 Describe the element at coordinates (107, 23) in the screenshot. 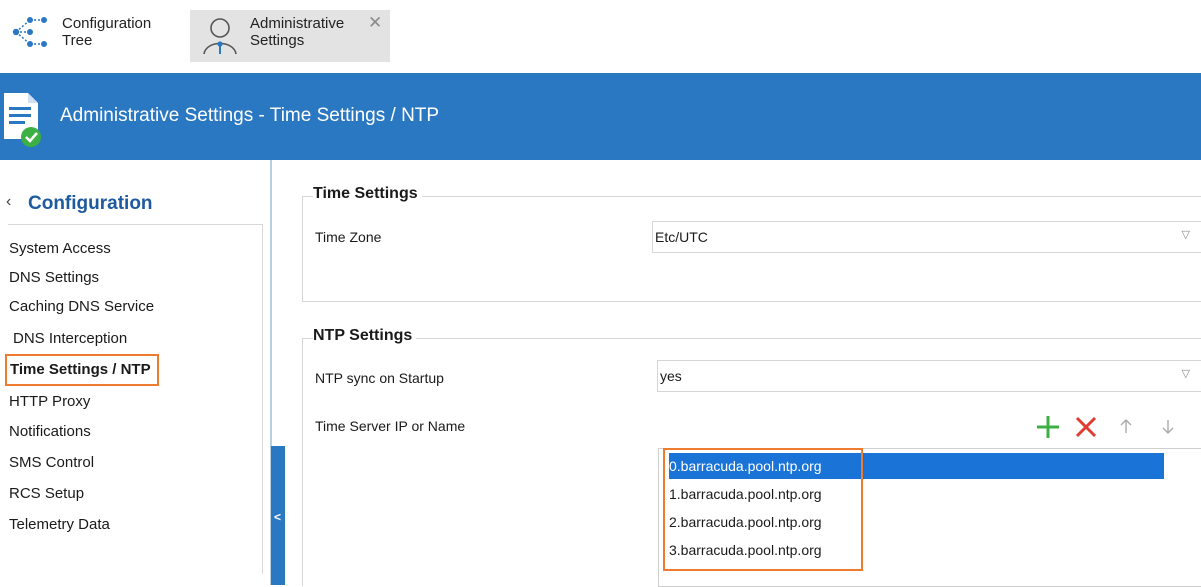

I see `tab-label-line1: Configuration` at that location.